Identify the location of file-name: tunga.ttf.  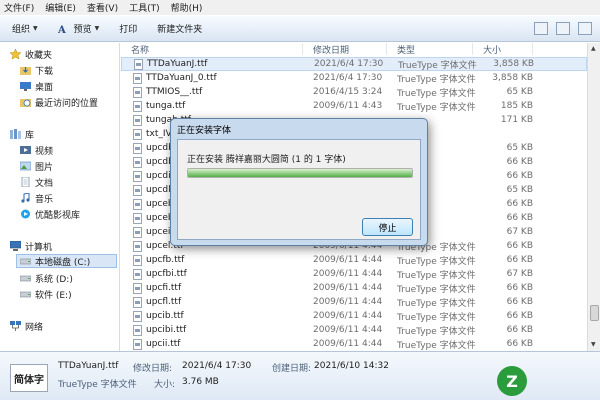
(166, 106).